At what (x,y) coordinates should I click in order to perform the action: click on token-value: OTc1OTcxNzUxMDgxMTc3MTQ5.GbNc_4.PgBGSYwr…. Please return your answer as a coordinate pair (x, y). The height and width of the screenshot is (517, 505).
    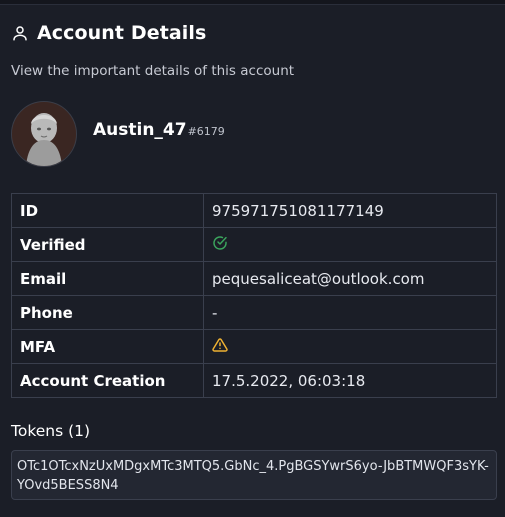
    Looking at the image, I should click on (254, 475).